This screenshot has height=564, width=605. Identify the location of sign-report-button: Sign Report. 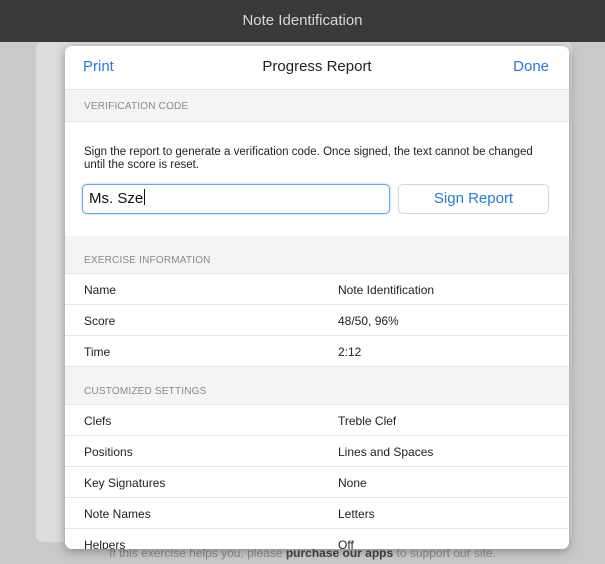
(473, 199).